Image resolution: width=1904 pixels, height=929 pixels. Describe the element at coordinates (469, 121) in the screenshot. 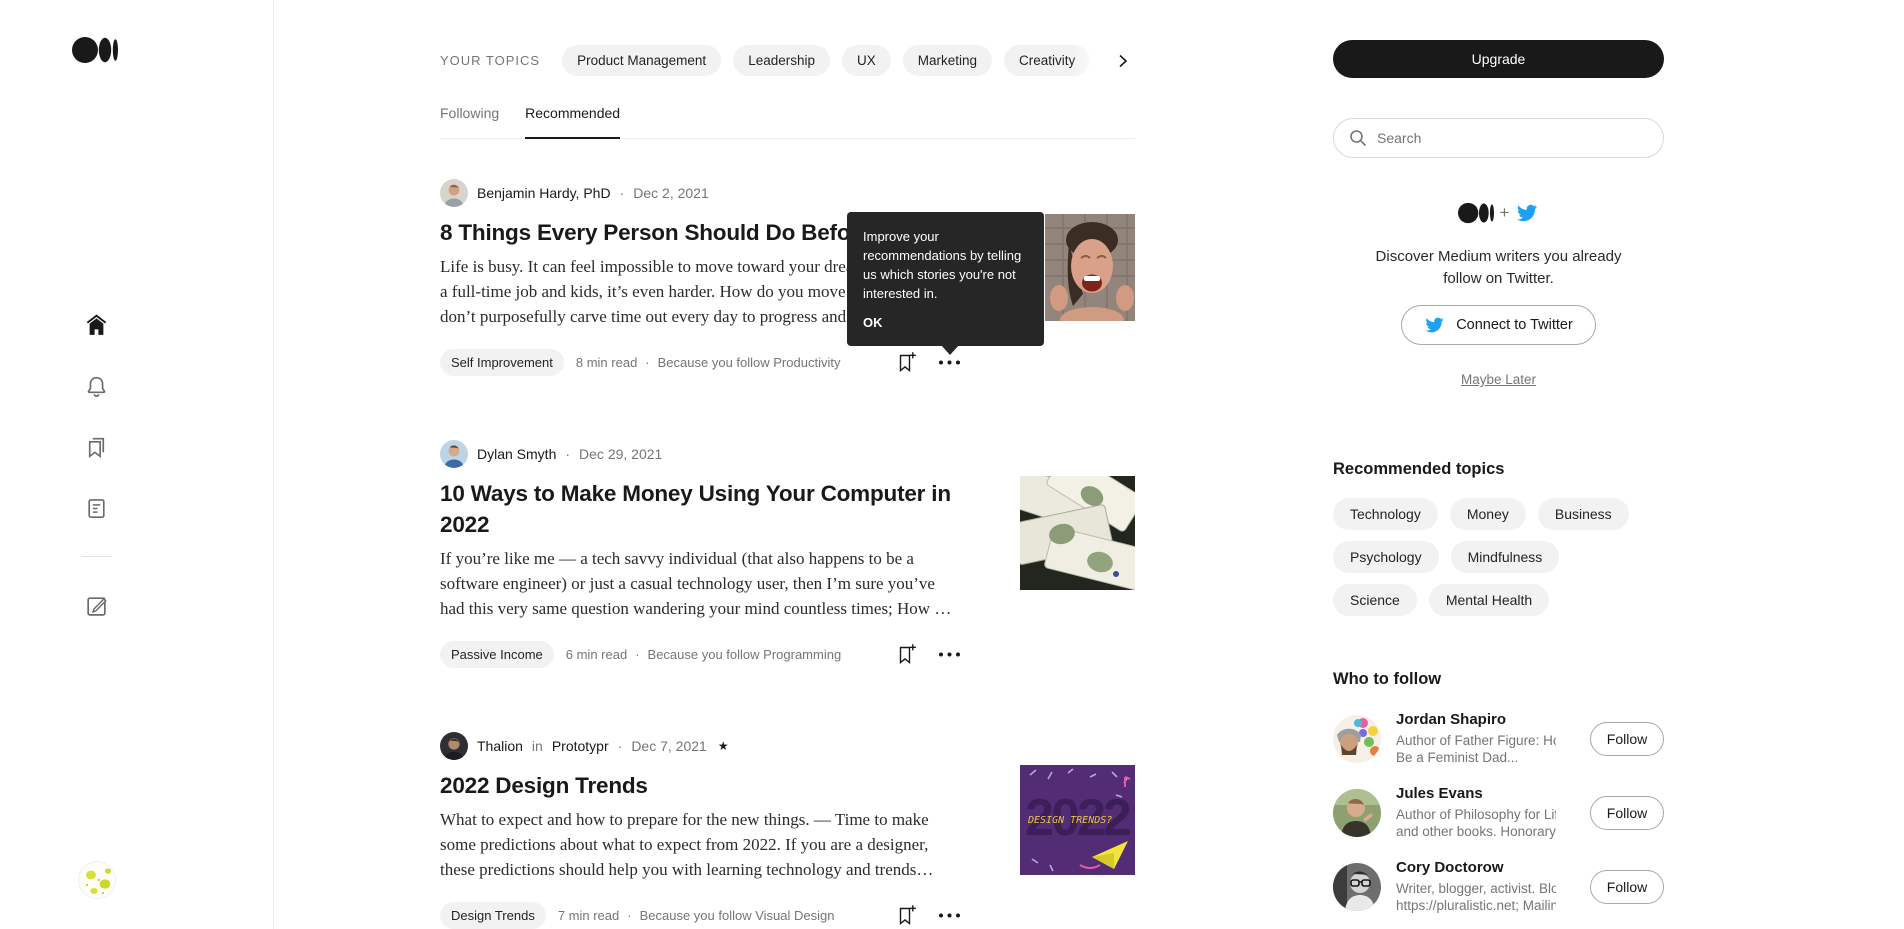

I see `tab-following: Following` at that location.